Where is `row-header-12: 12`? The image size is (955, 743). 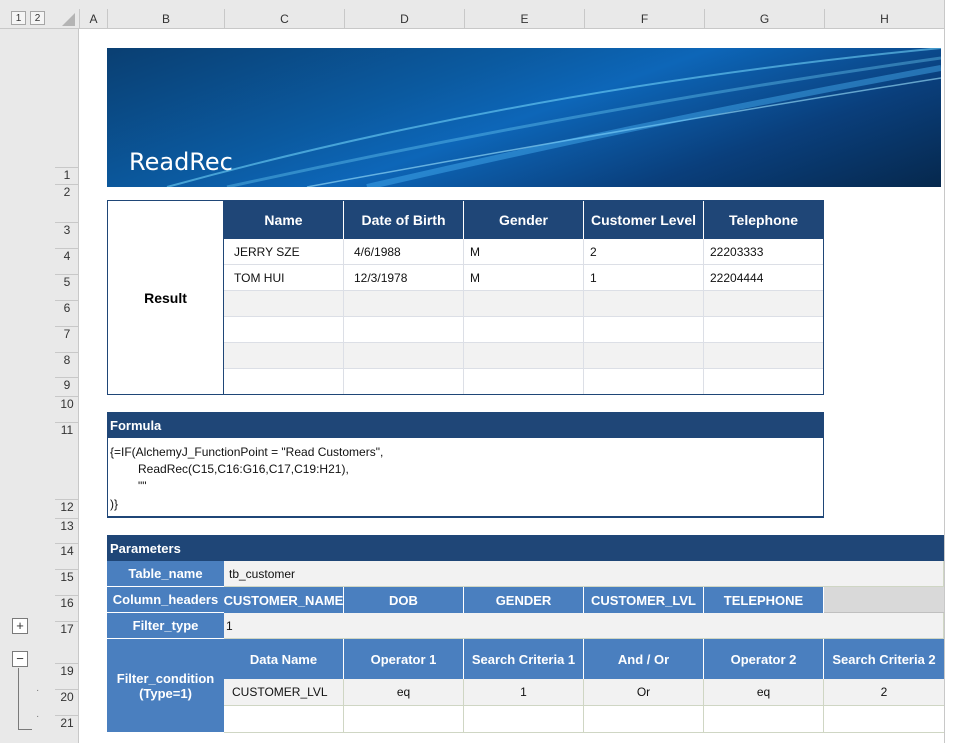 row-header-12: 12 is located at coordinates (67, 507).